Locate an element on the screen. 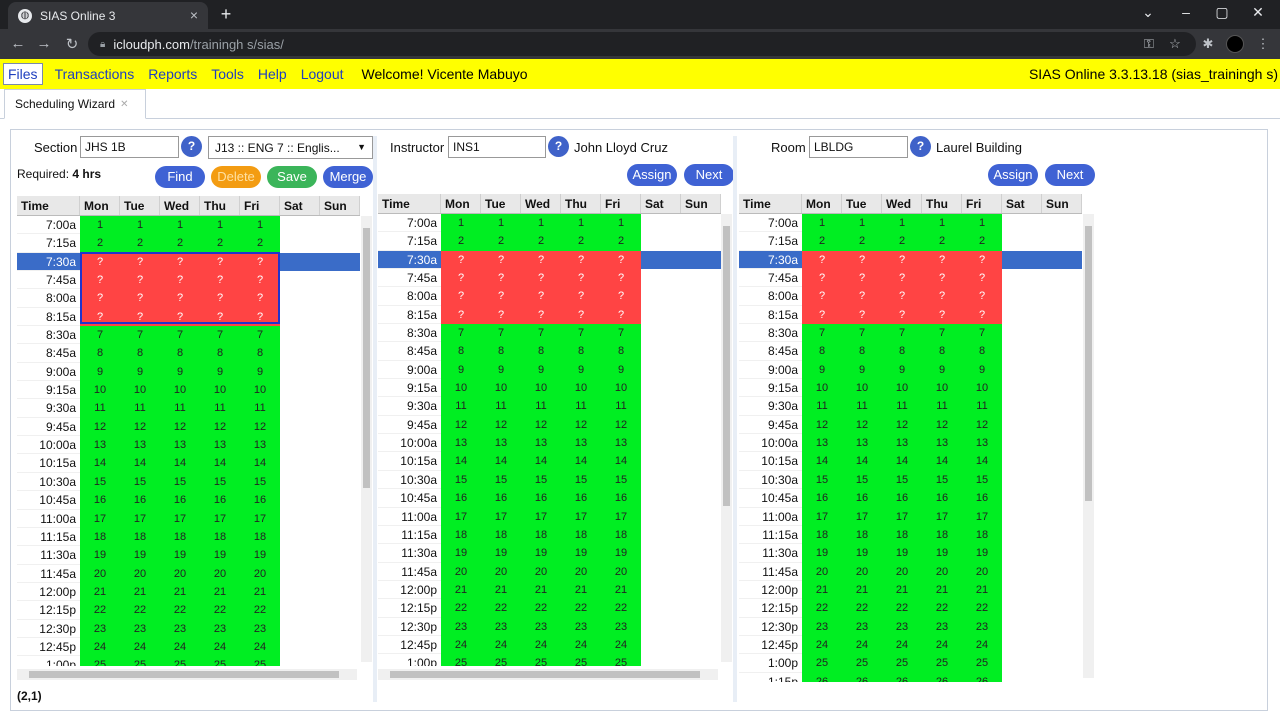  delete-button: Delete is located at coordinates (236, 177).